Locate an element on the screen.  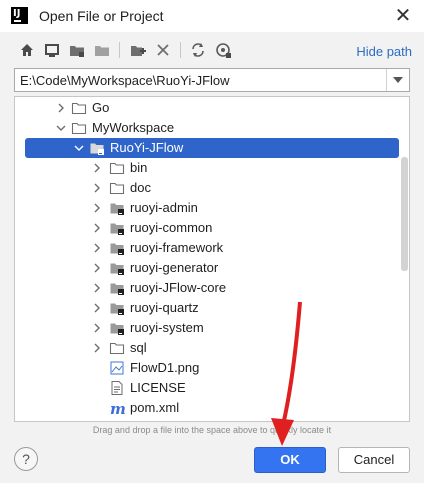
tree-row: ruoyi-common is located at coordinates (212, 228).